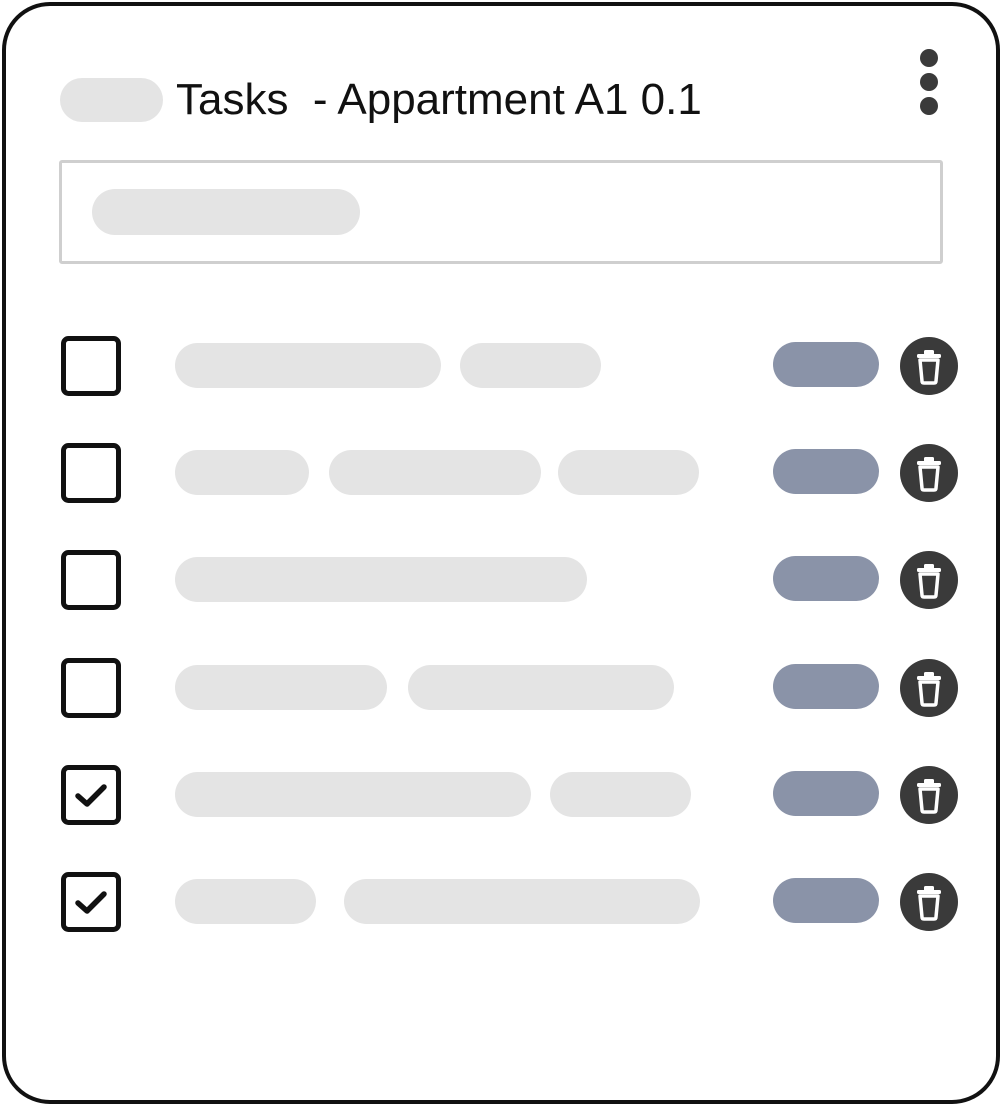 This screenshot has height=1104, width=1000. What do you see at coordinates (439, 99) in the screenshot?
I see `page-title: Tasks - Appartment A1 0.1` at bounding box center [439, 99].